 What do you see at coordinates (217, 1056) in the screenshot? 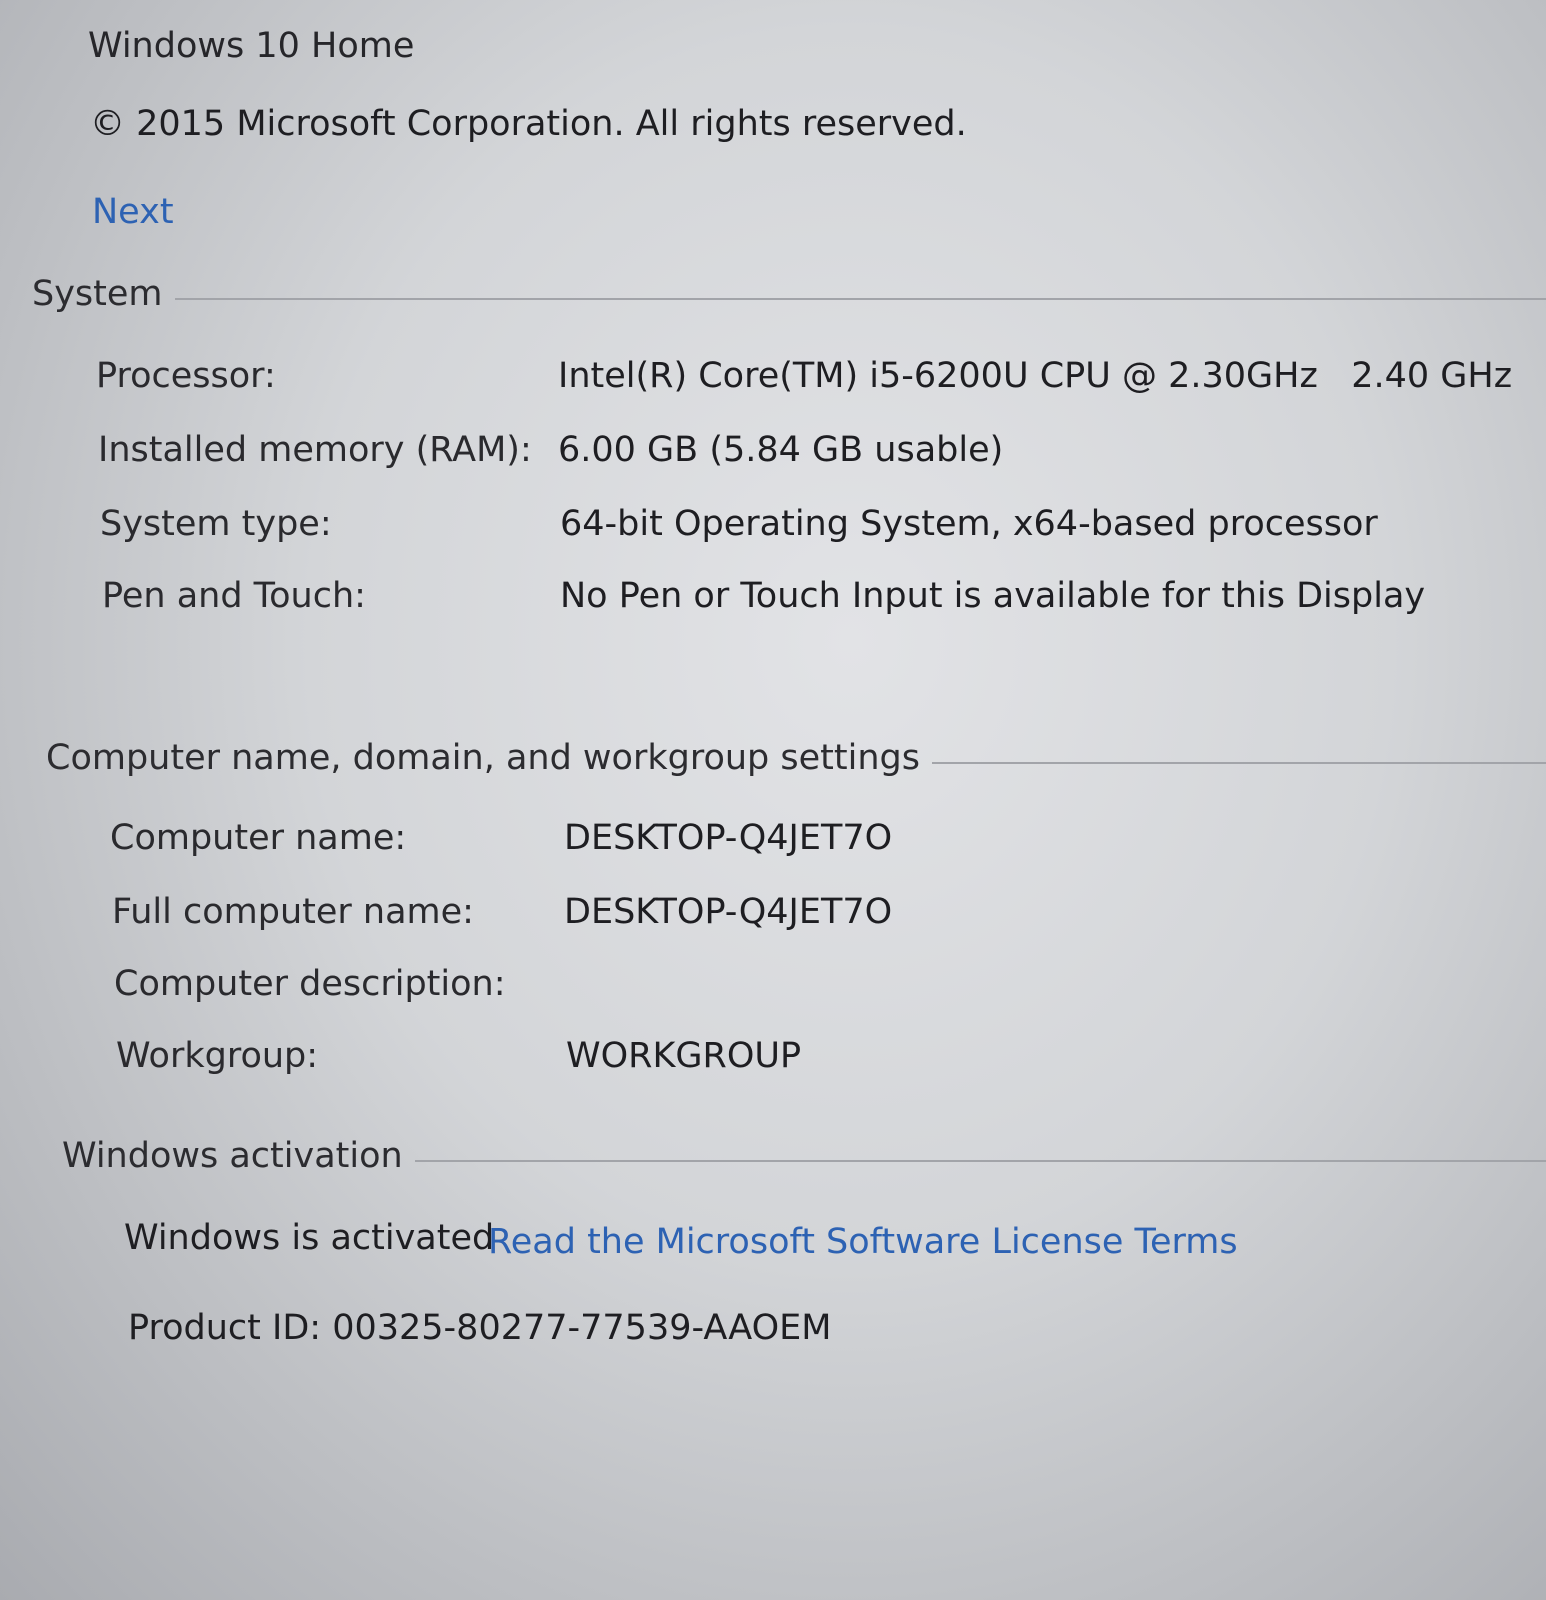
I see `workgroup-label: Workgroup:` at bounding box center [217, 1056].